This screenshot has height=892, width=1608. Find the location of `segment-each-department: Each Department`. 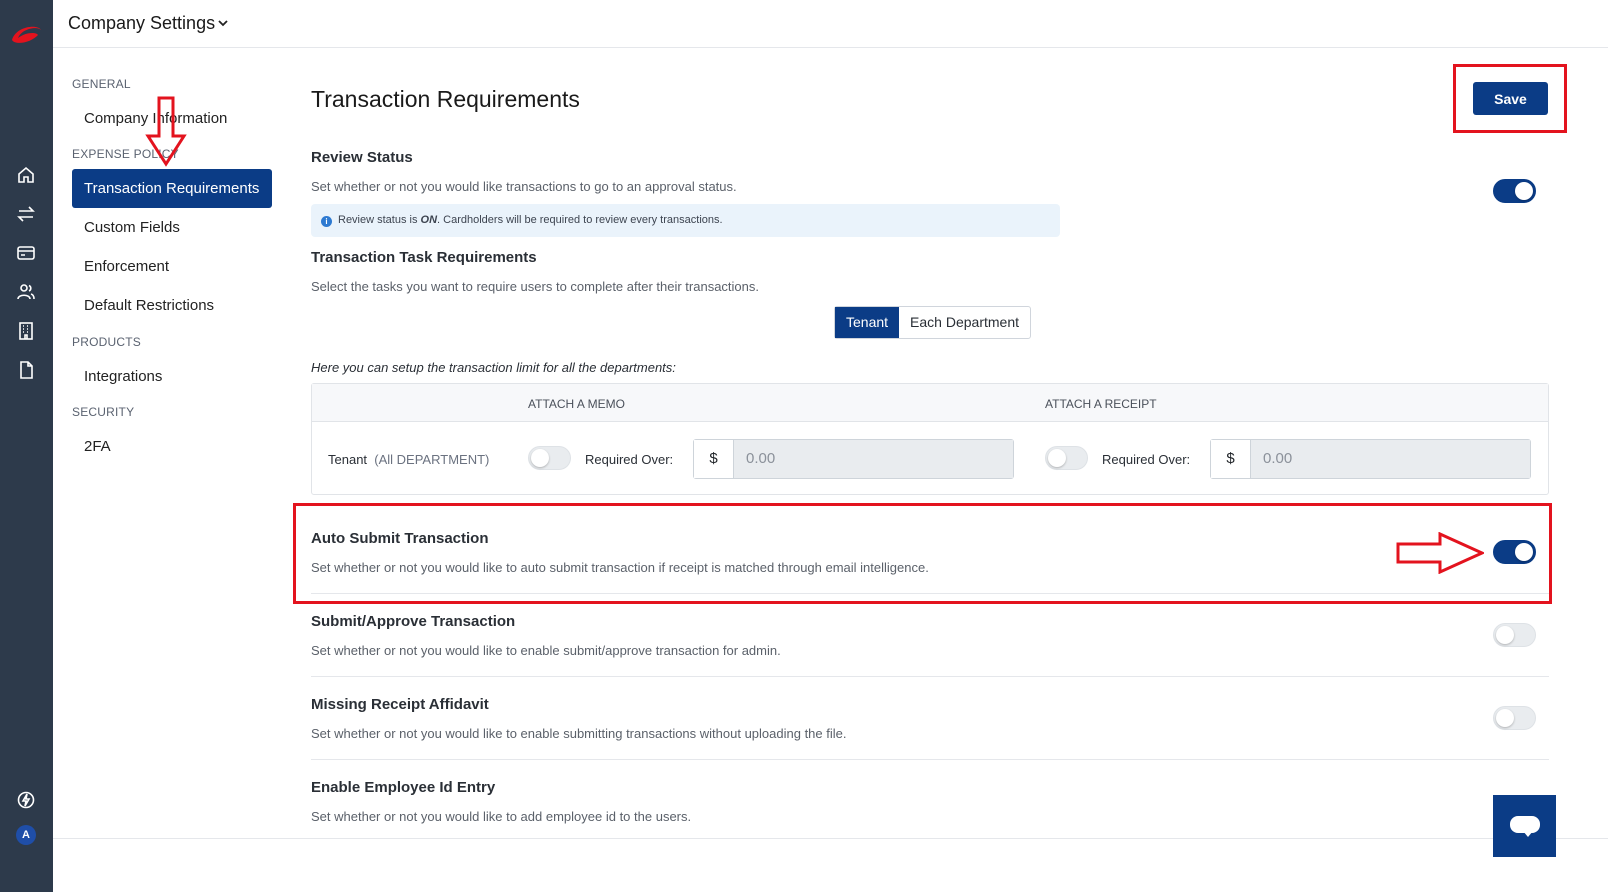

segment-each-department: Each Department is located at coordinates (964, 322).